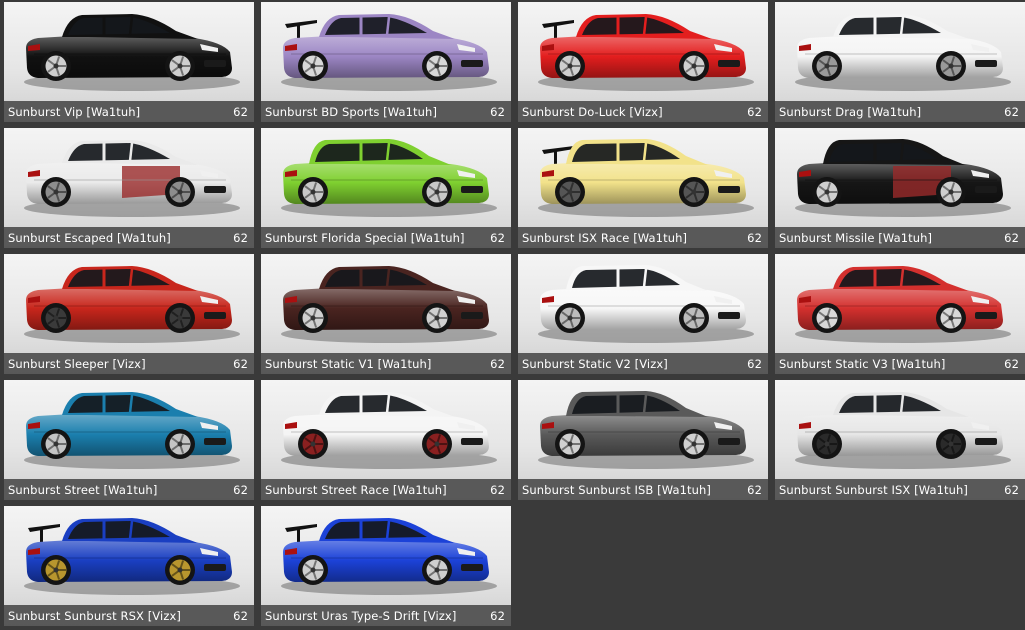 This screenshot has height=630, width=1025. I want to click on vehicle-tile: Sunburst Sunburst ISX [Wa1tuh] 62, so click(900, 440).